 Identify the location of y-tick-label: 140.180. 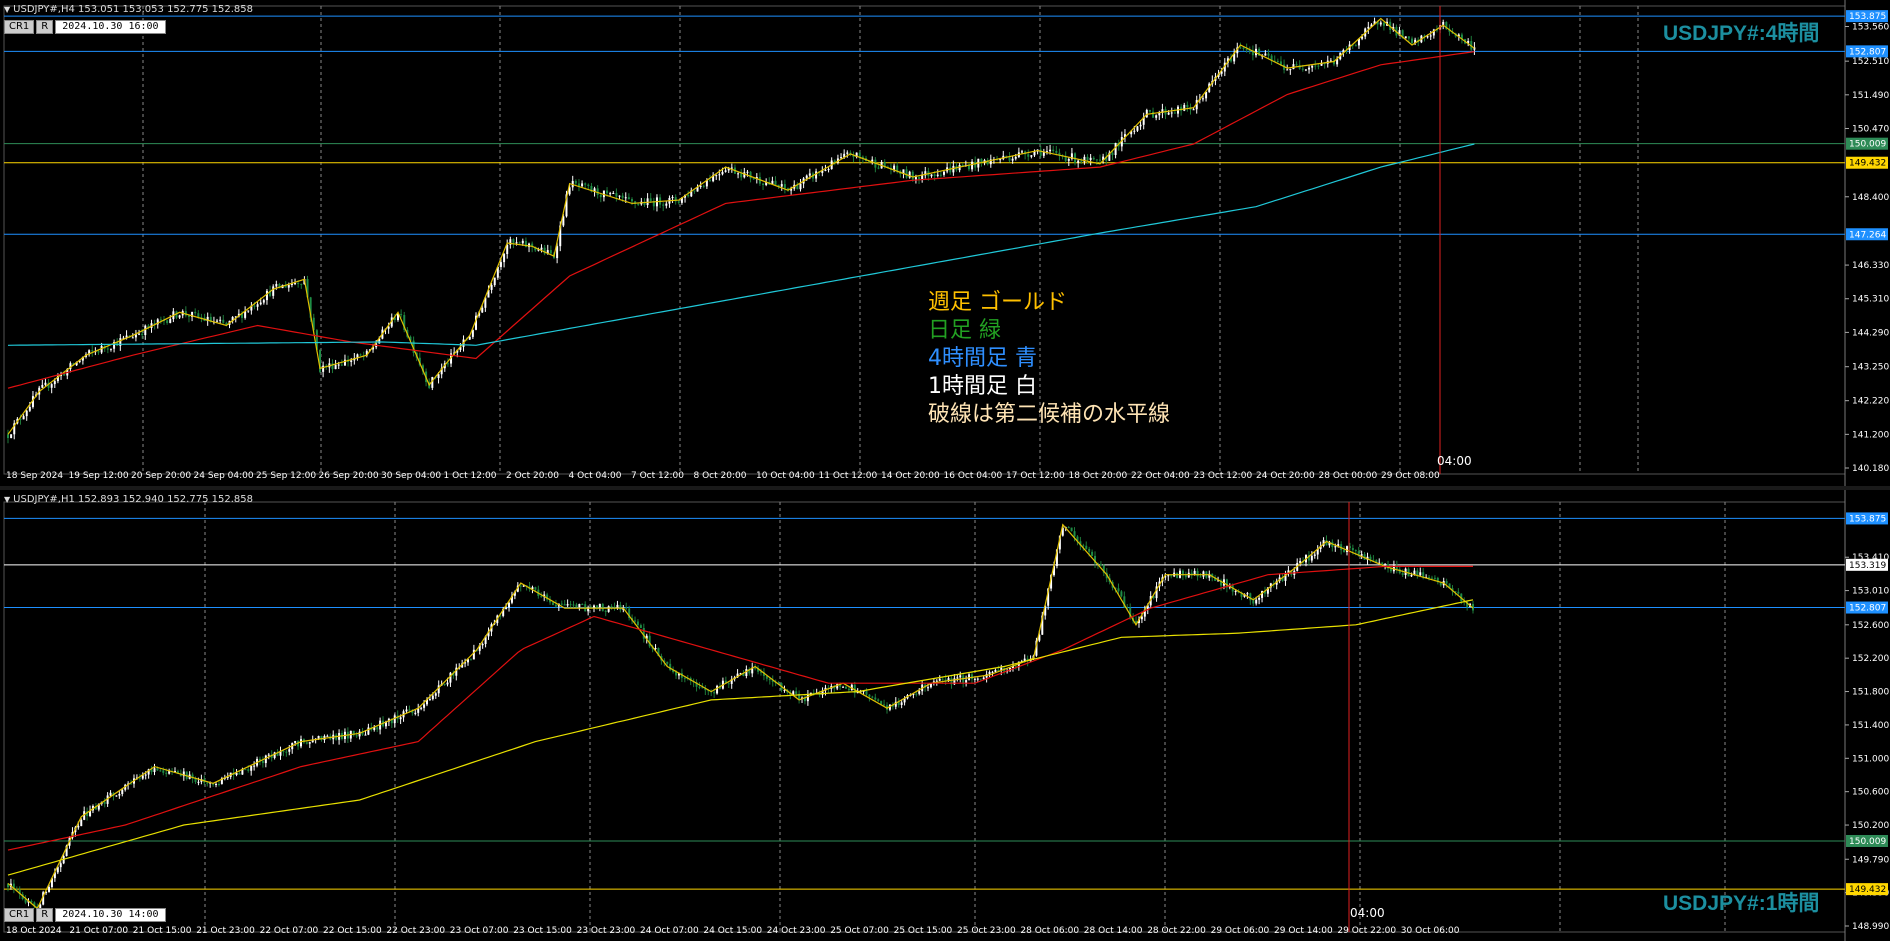
(1870, 469).